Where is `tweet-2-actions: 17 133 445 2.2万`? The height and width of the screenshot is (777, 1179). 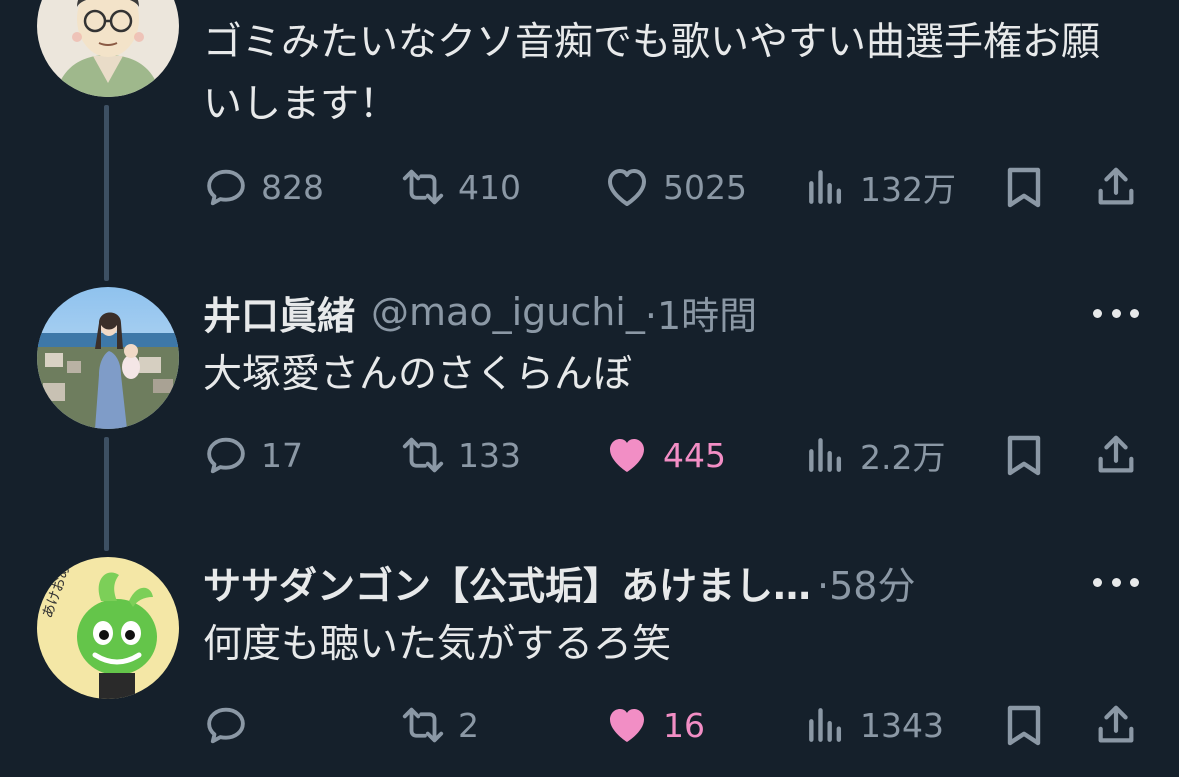 tweet-2-actions: 17 133 445 2.2万 is located at coordinates (589, 455).